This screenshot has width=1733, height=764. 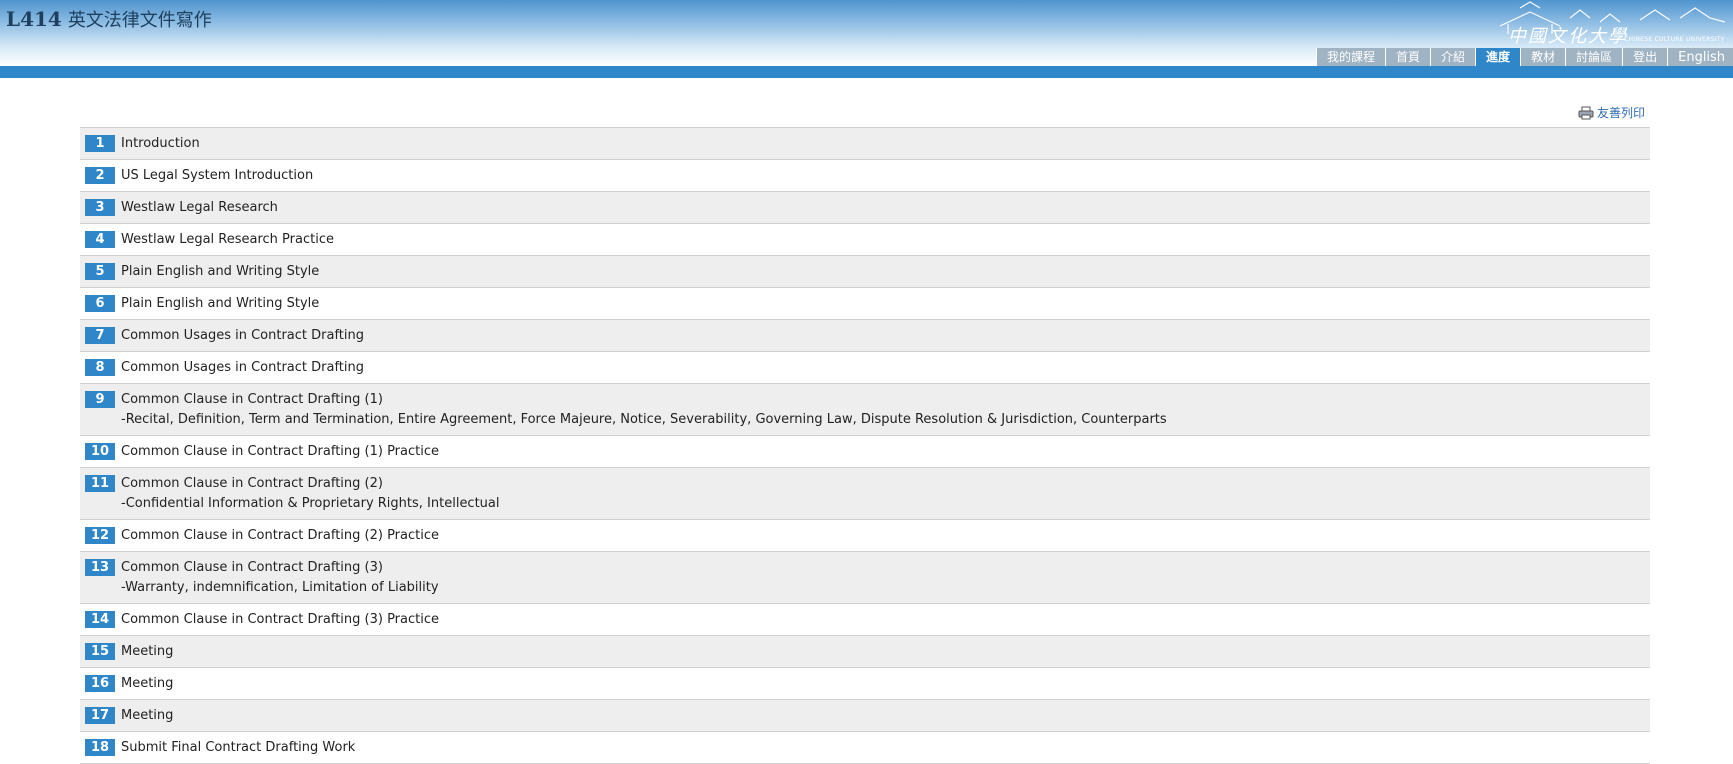 I want to click on print-link: 友善列印, so click(x=1611, y=112).